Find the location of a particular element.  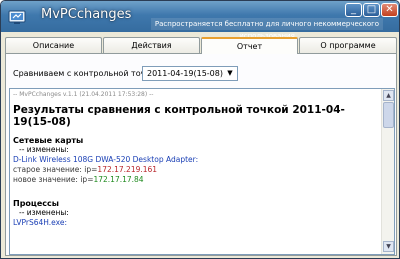

checkpoint-select: 2011-04-19(15-08) ▼ is located at coordinates (190, 73).